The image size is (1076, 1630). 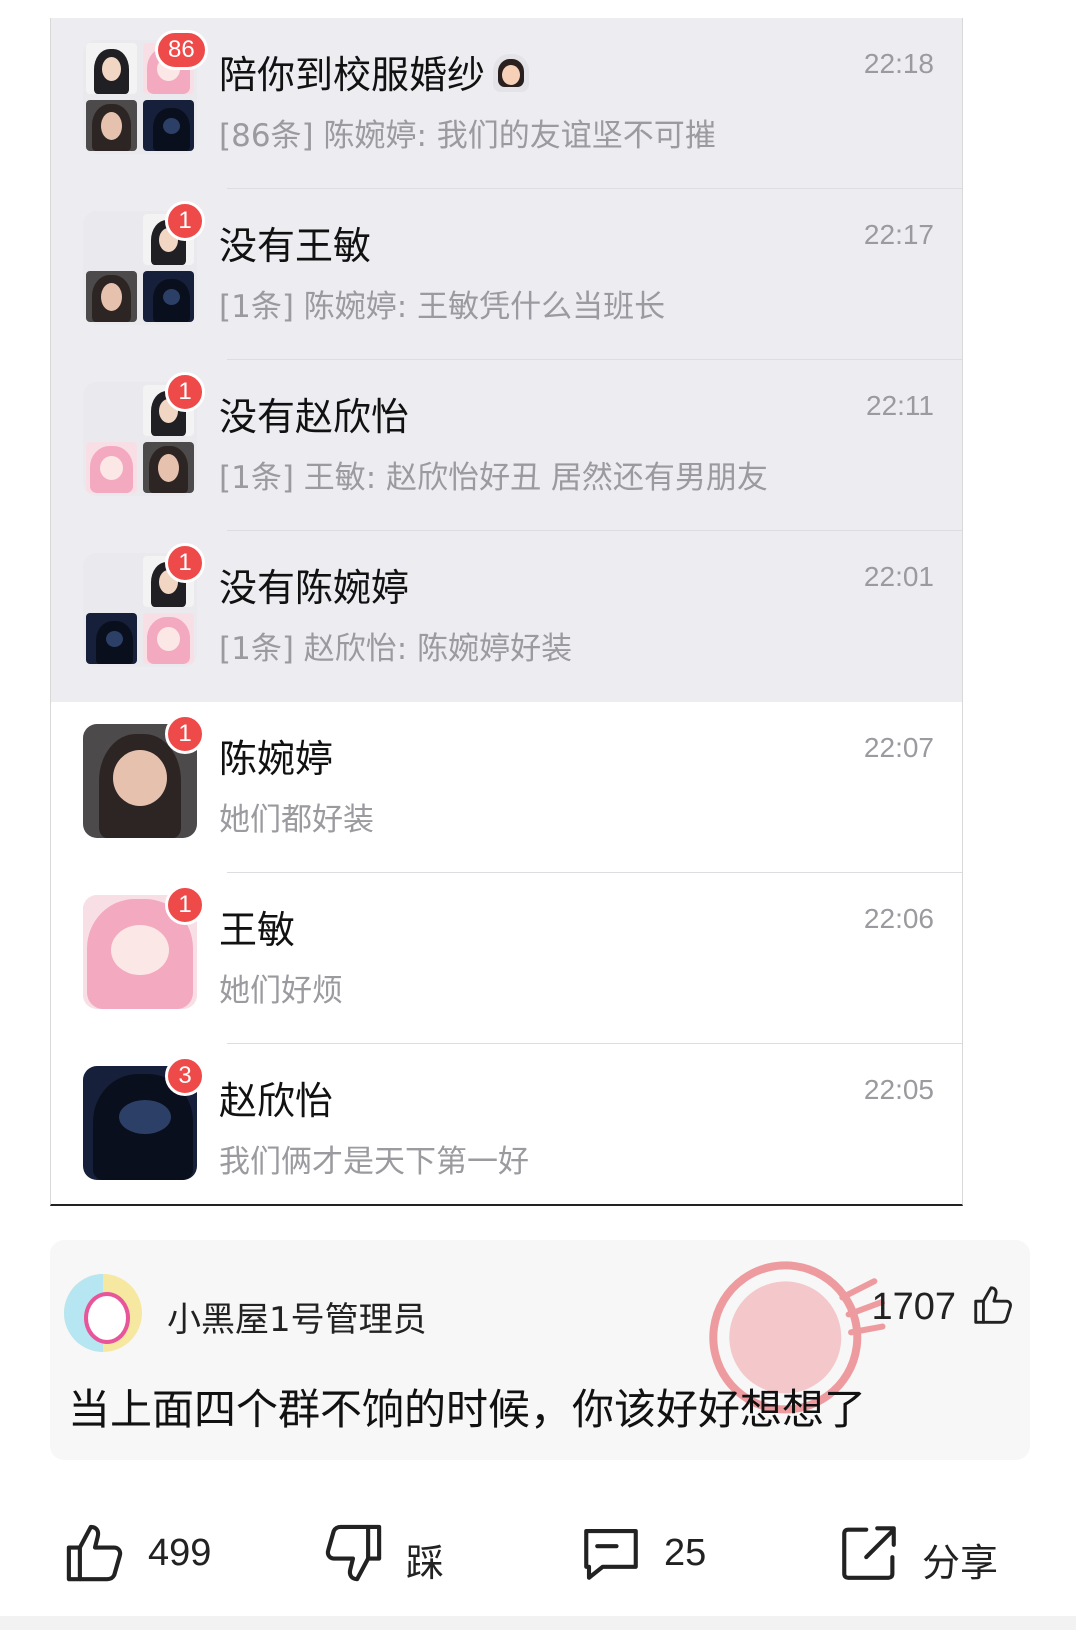 I want to click on chat-row-contact-1: 1 陈婉婷 22:07 她们都好装, so click(x=506, y=787).